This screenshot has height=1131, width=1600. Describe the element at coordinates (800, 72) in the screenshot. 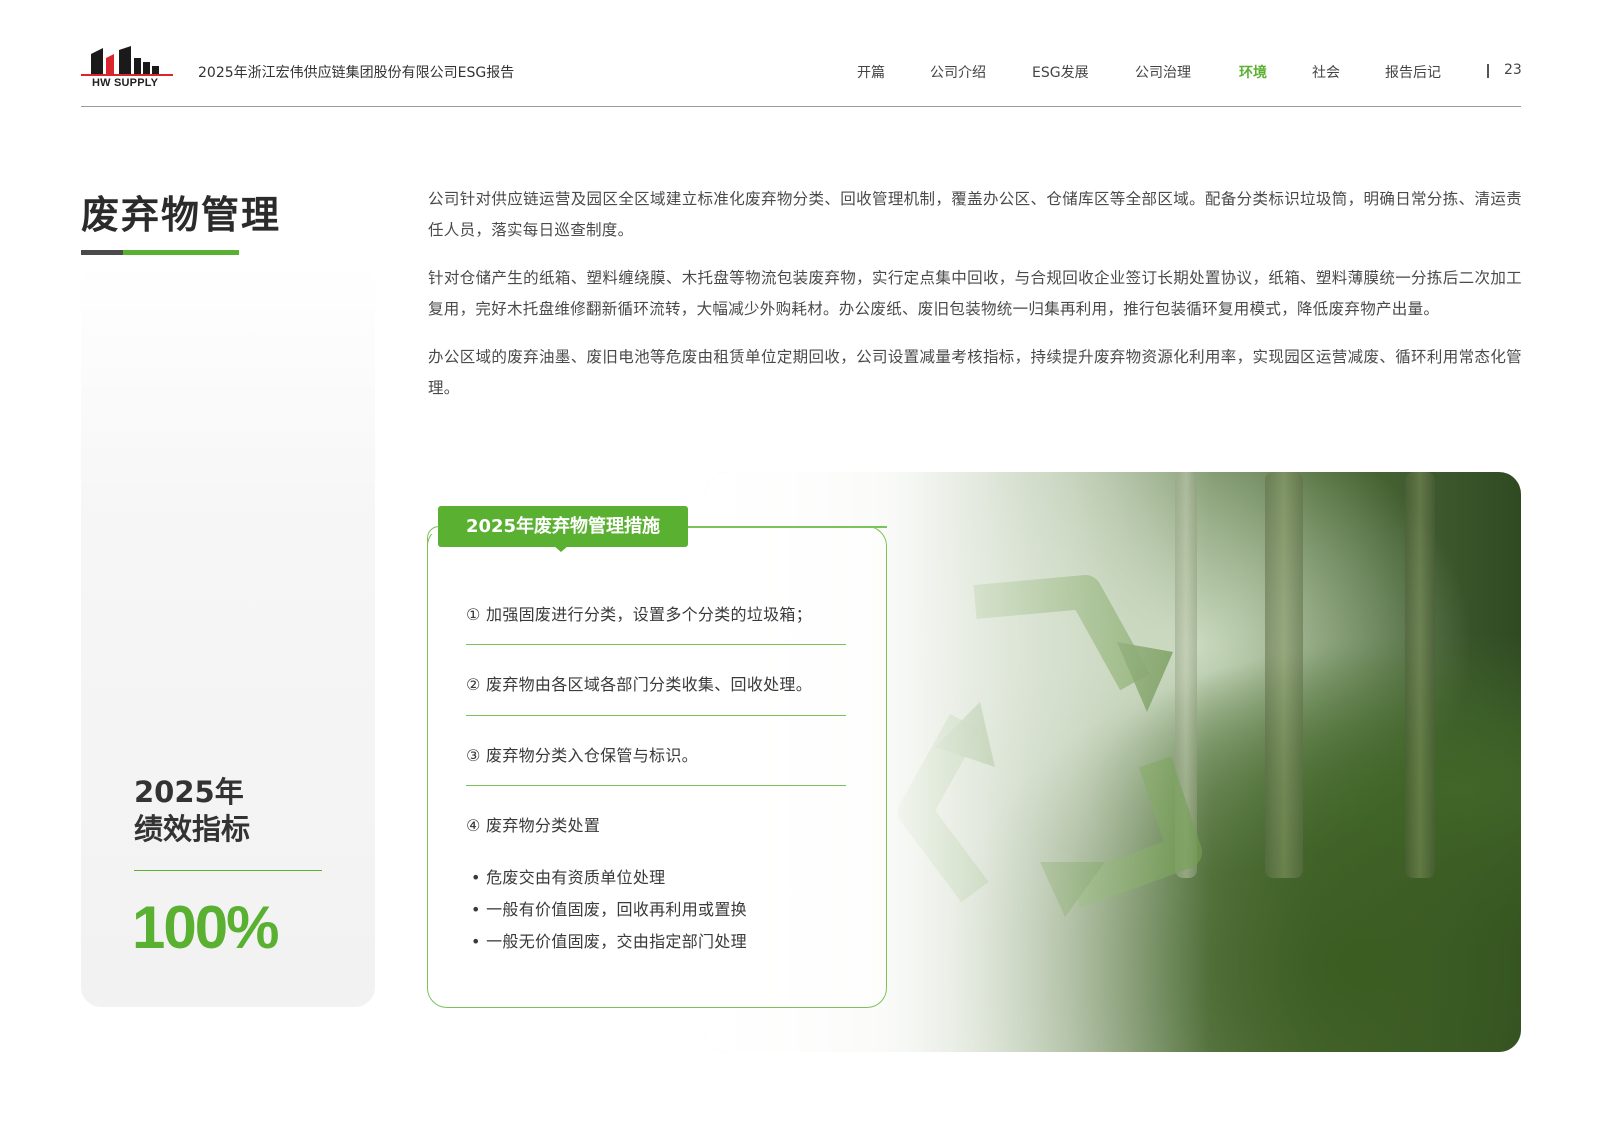

I see `top-navigation: 开篇 公司介绍 ESG发展 公司治理 环境 社会 报告后记` at that location.